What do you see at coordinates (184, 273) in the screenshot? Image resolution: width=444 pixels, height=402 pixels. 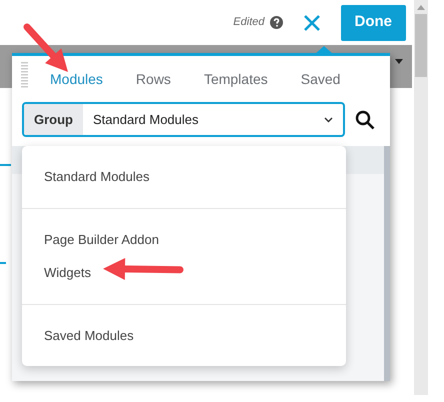 I see `dropdown-option: Widgets` at bounding box center [184, 273].